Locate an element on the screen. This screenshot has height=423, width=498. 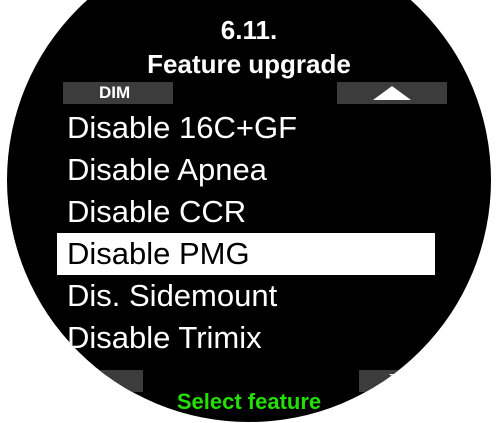
menu-item-disable-apnea: Disable Apnea is located at coordinates (249, 170).